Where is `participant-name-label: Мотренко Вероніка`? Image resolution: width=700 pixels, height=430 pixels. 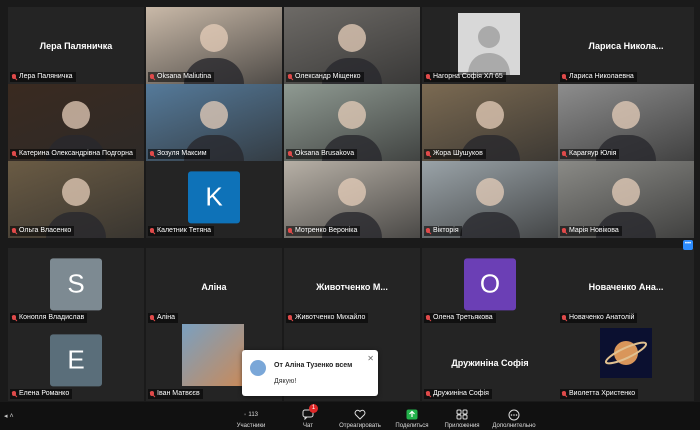
participant-name-label: Мотренко Вероніка is located at coordinates (323, 231).